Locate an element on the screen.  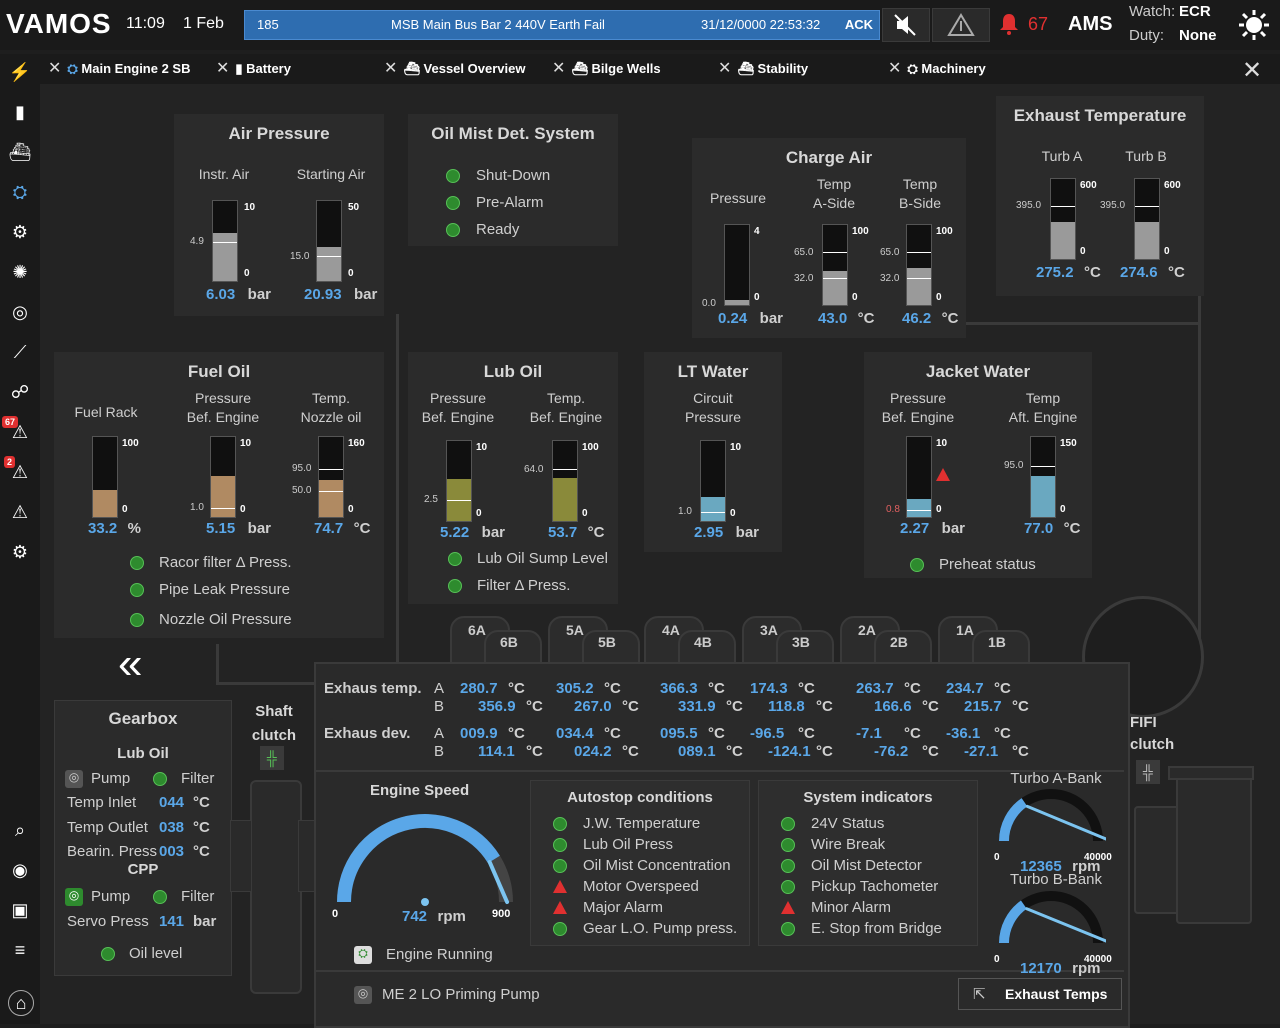
tick-setpoint: 65.0 is located at coordinates (890, 252).